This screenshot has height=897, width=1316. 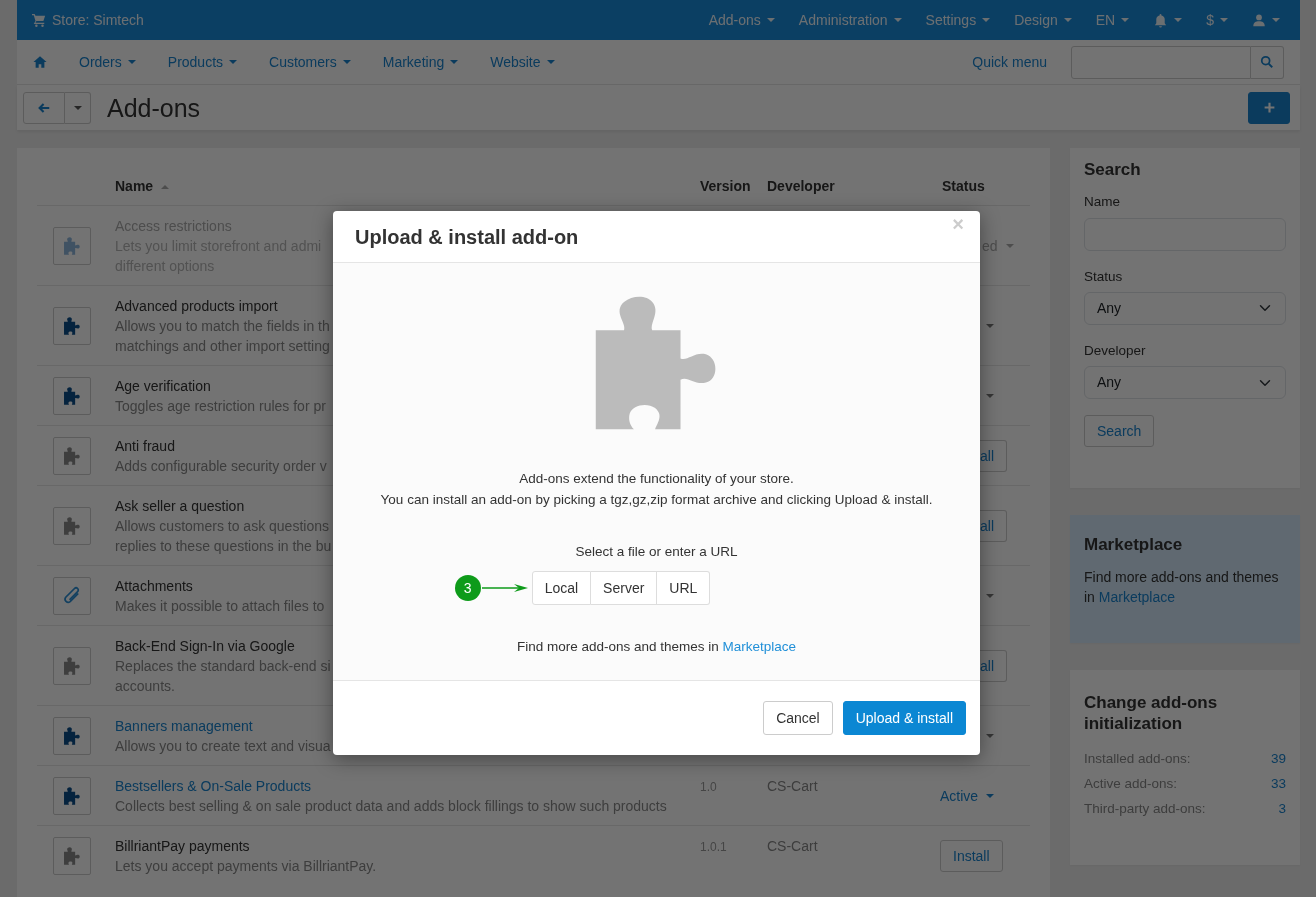 What do you see at coordinates (44, 107) in the screenshot?
I see `back-button` at bounding box center [44, 107].